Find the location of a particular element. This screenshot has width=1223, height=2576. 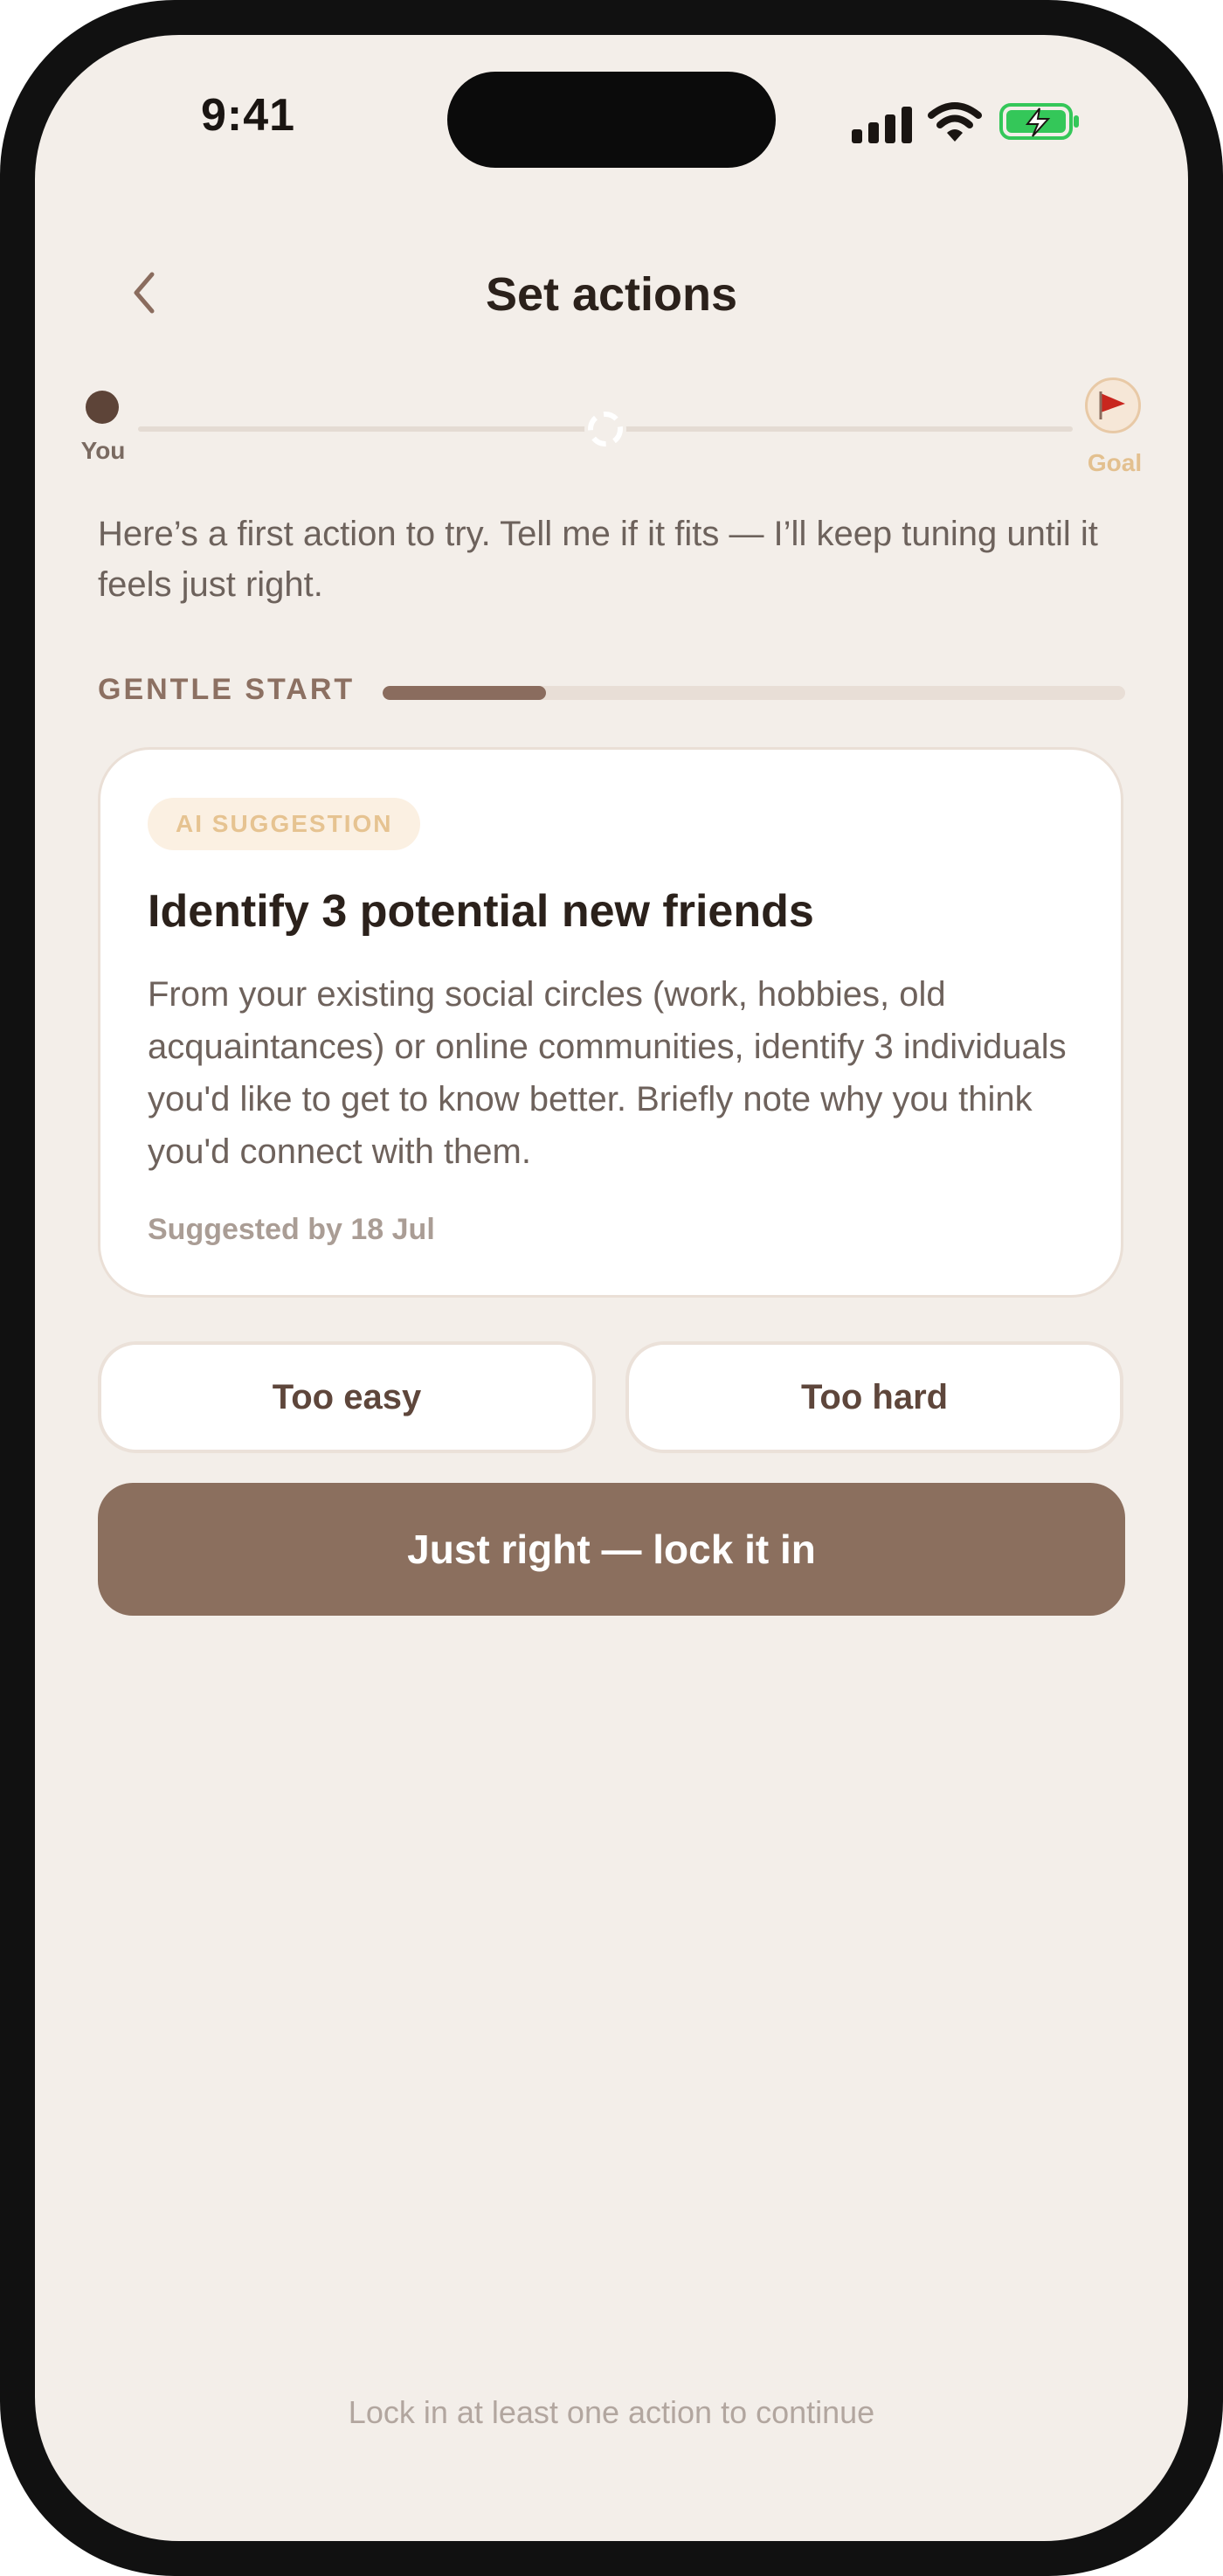

goal-badge is located at coordinates (1113, 405).